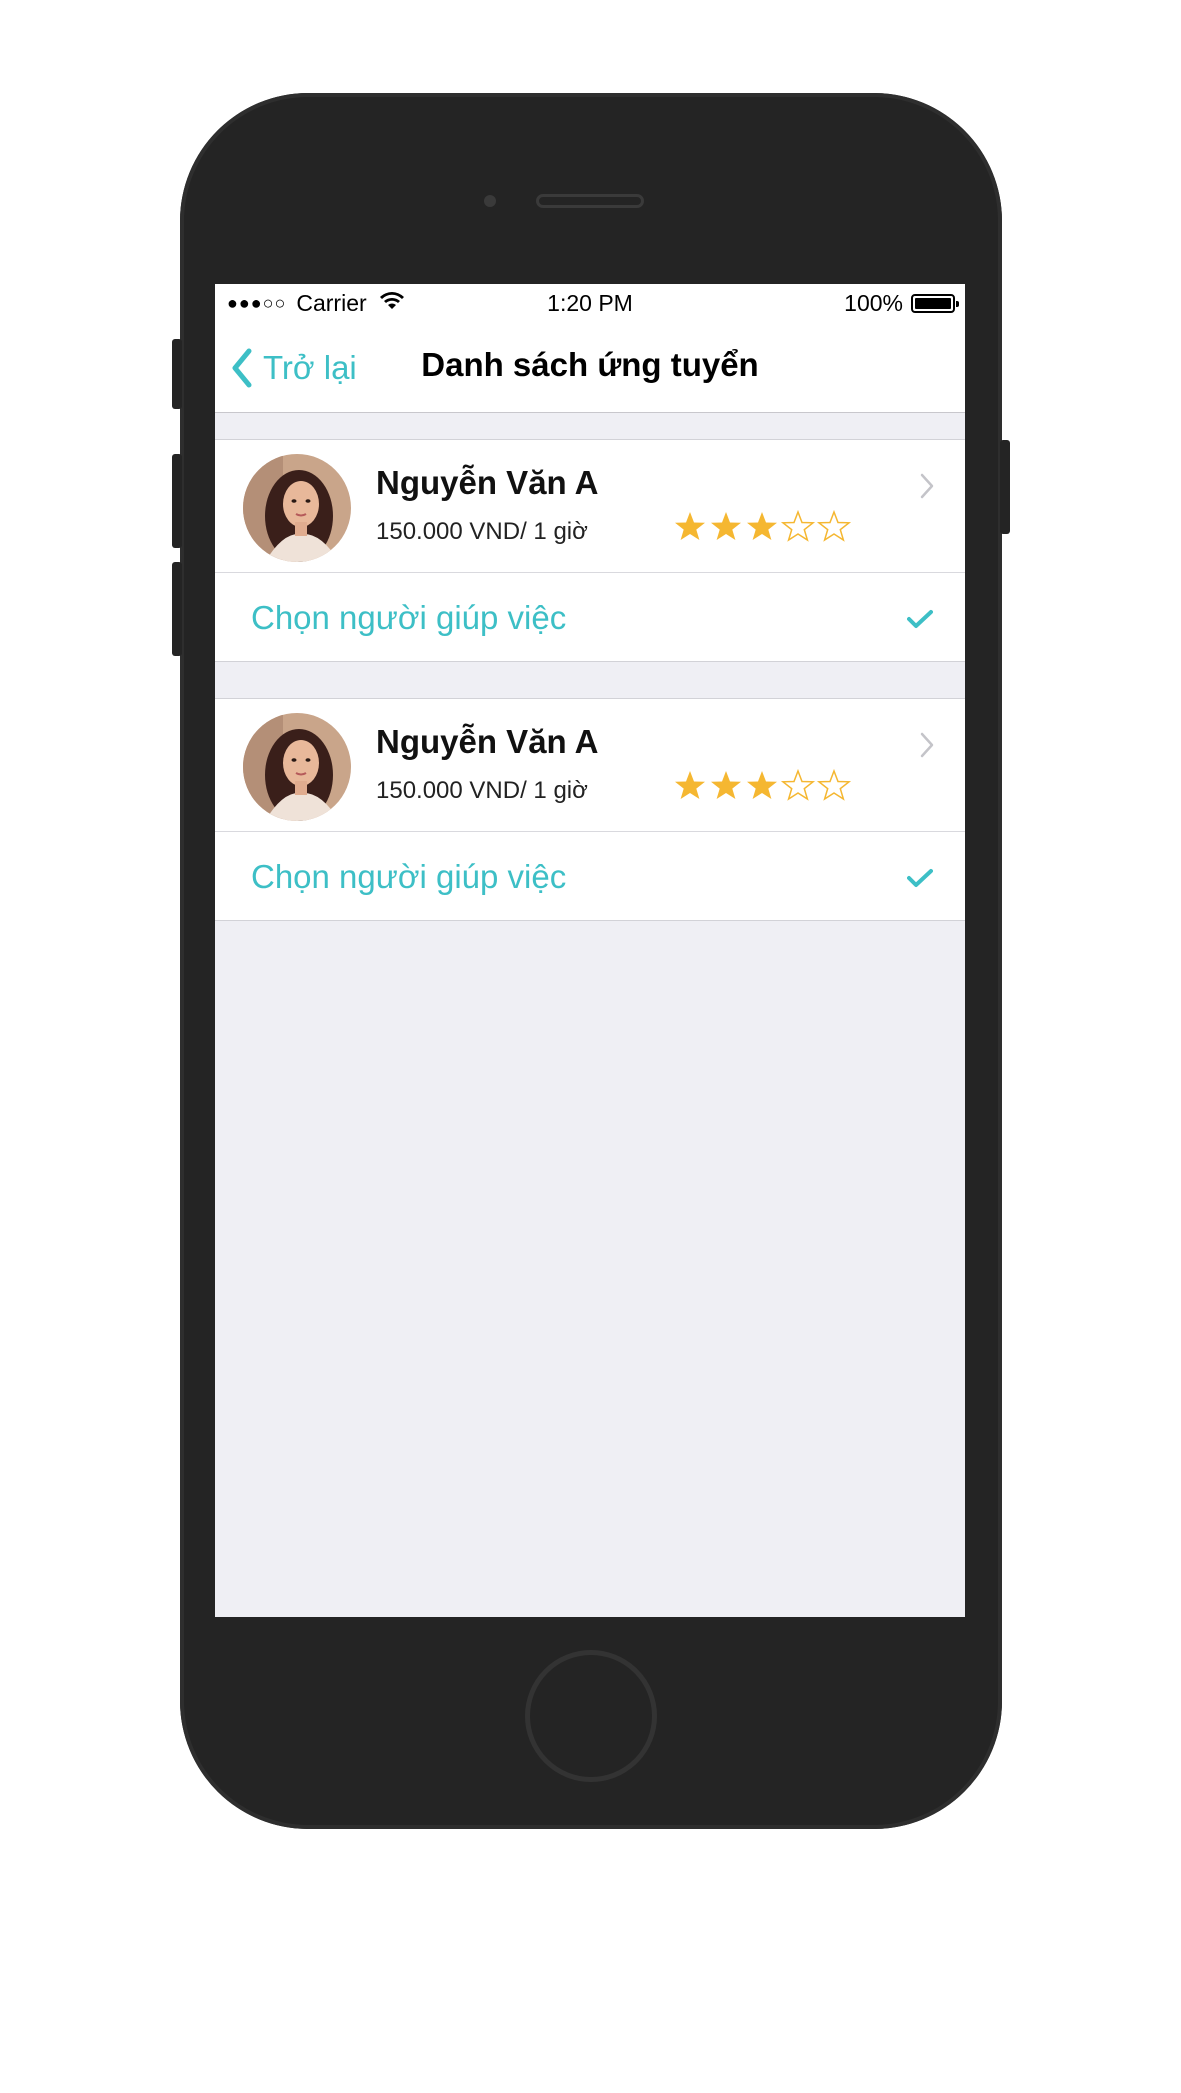 The height and width of the screenshot is (2093, 1181). I want to click on front-camera, so click(490, 201).